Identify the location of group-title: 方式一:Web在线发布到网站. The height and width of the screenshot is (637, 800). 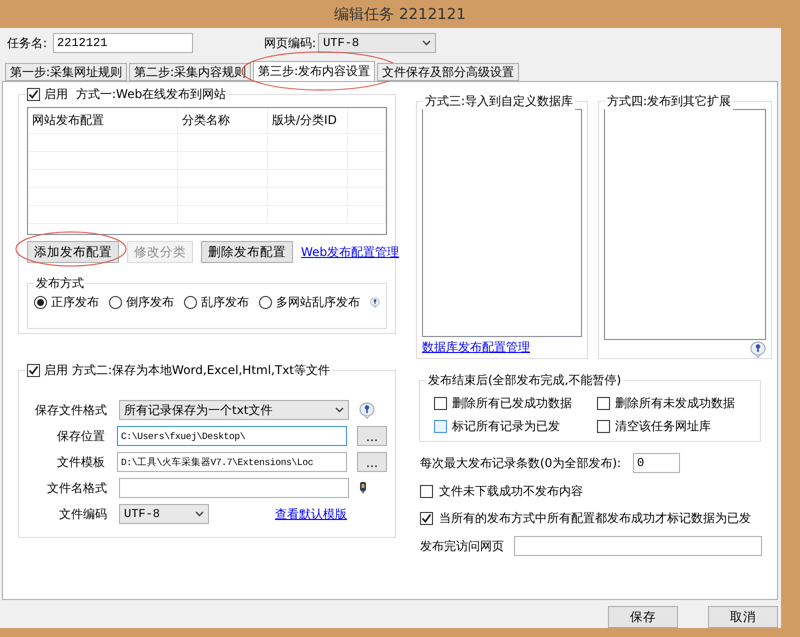
(151, 94).